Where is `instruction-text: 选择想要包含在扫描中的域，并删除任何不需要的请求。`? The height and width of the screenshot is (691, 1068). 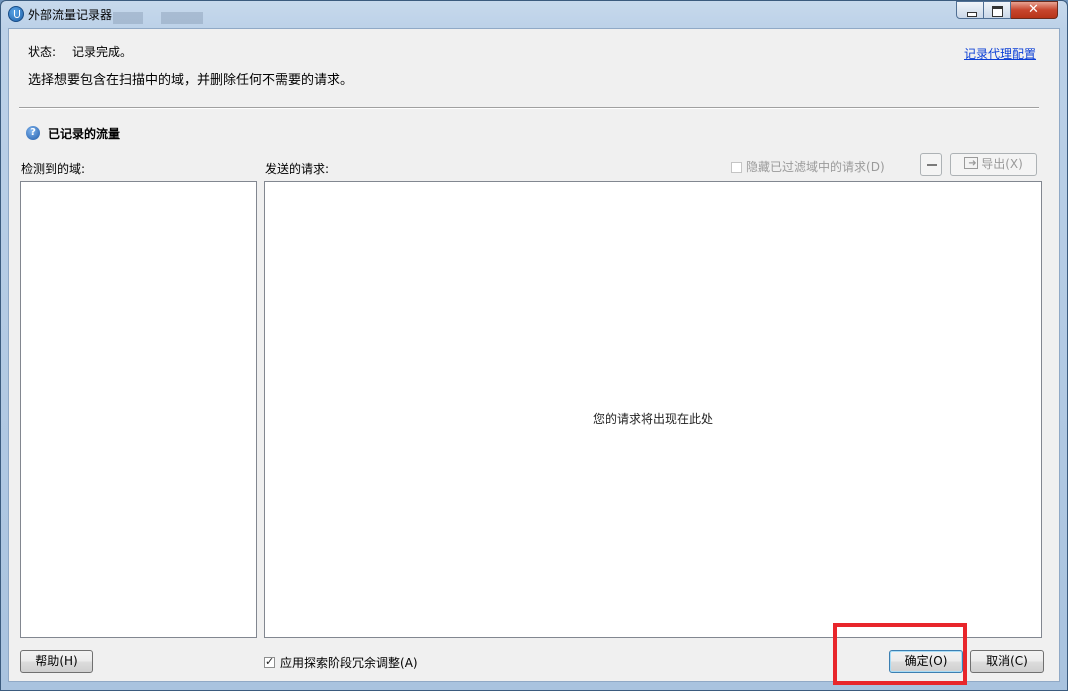 instruction-text: 选择想要包含在扫描中的域，并删除任何不需要的请求。 is located at coordinates (191, 80).